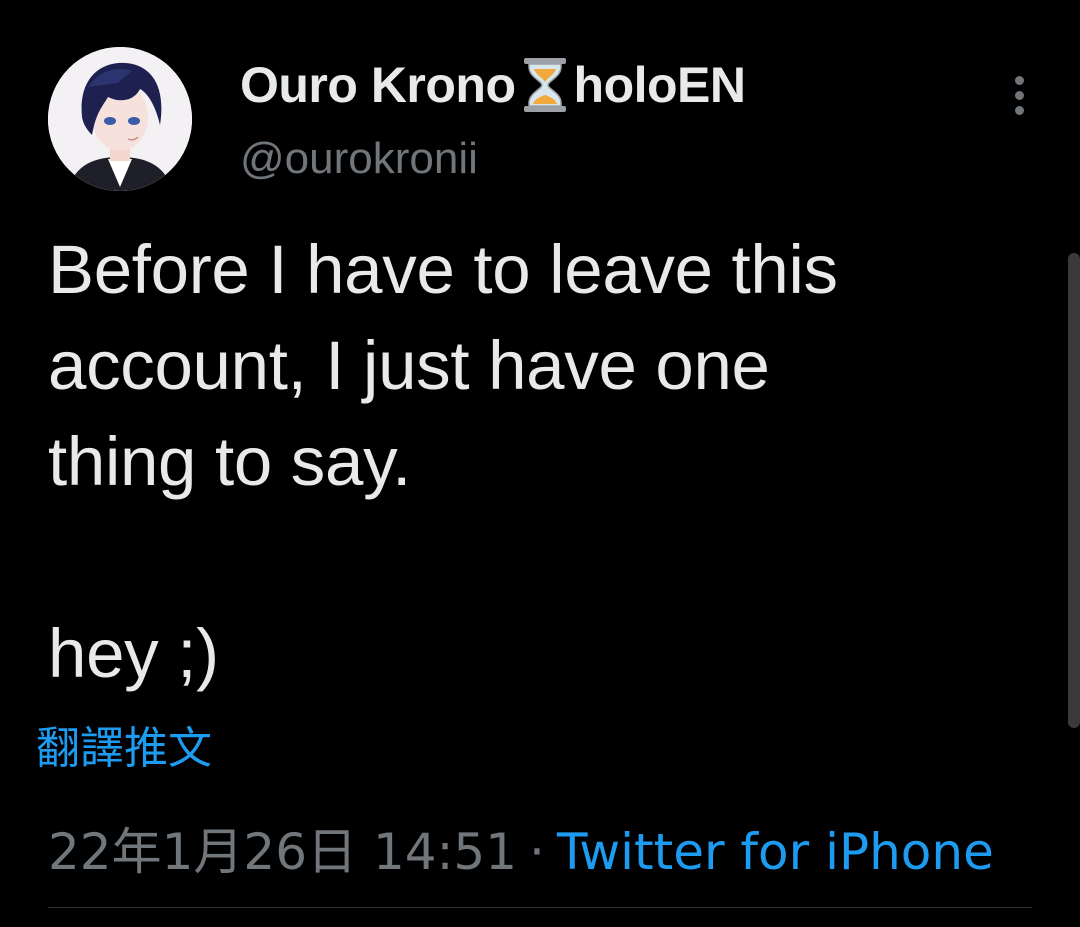 The width and height of the screenshot is (1080, 927). What do you see at coordinates (282, 852) in the screenshot?
I see `tweet-timestamp: 22年1月26日 14:51` at bounding box center [282, 852].